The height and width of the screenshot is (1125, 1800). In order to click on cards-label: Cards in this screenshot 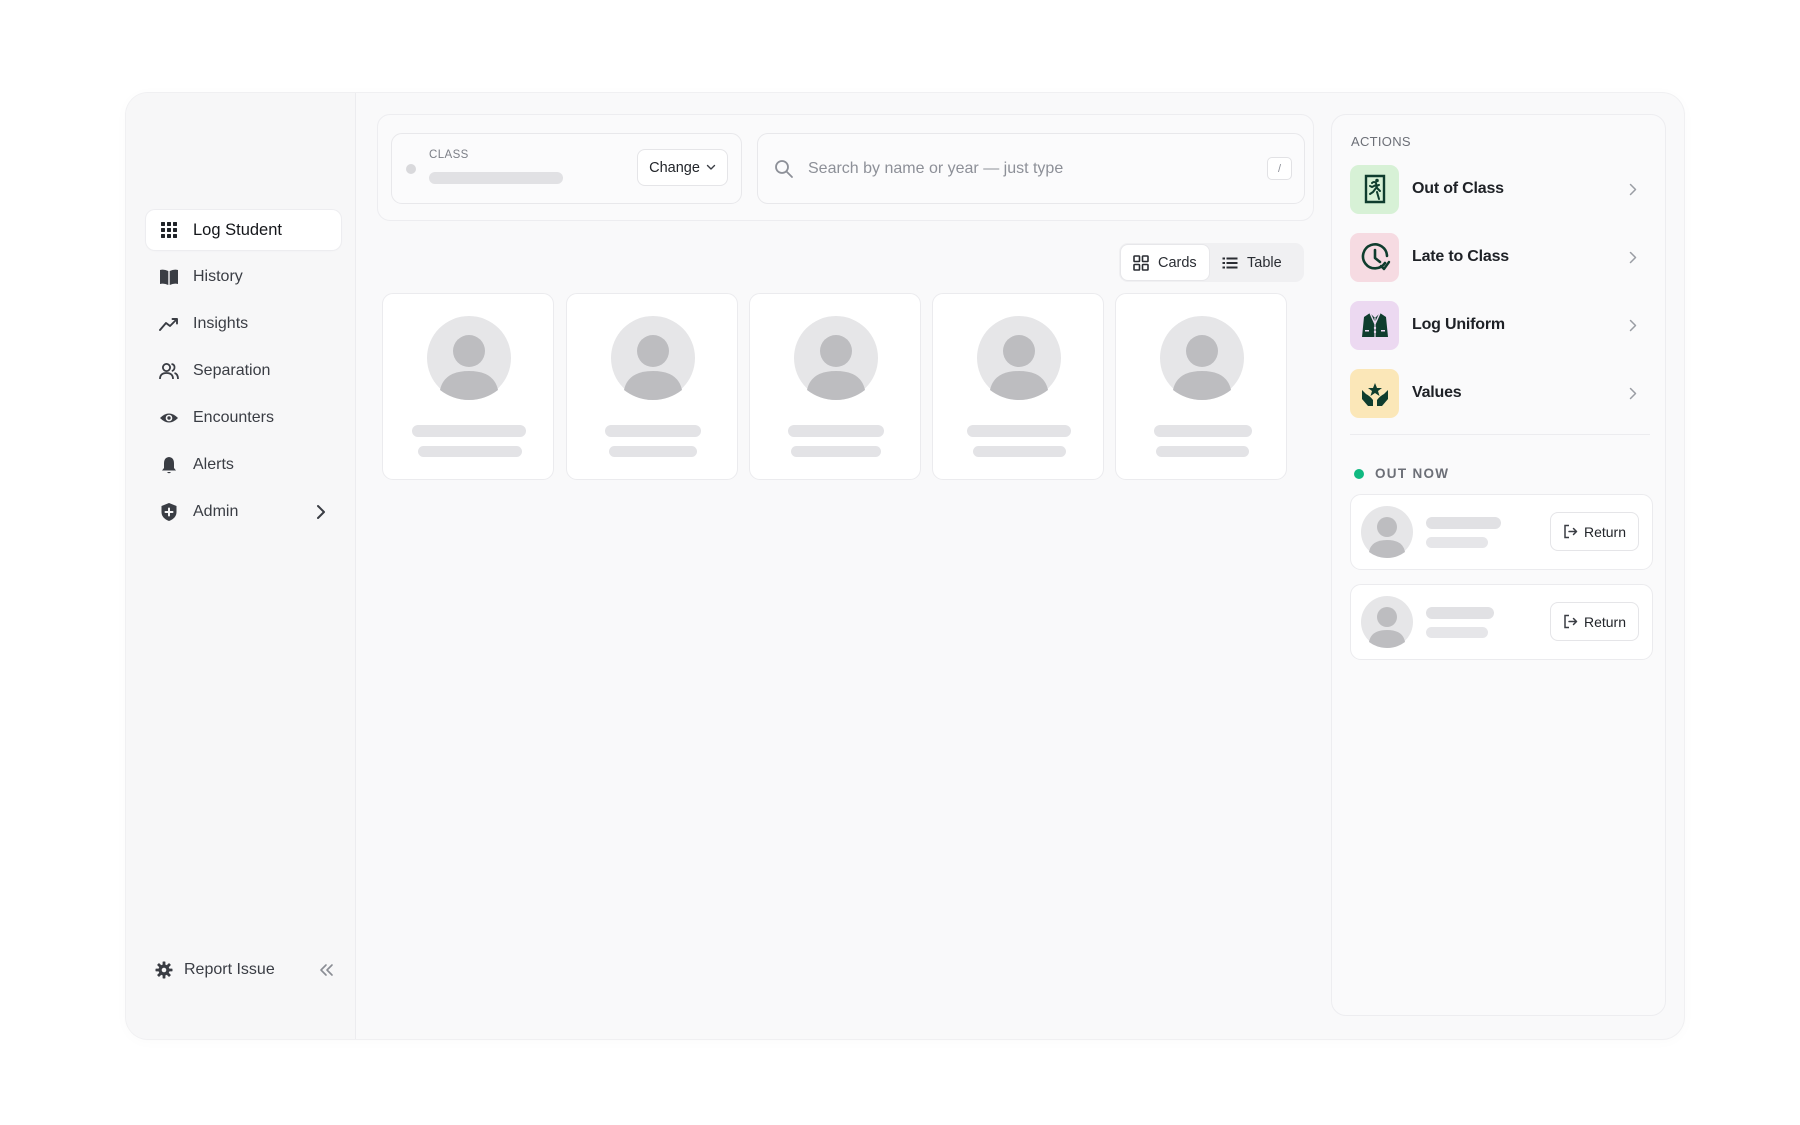, I will do `click(1177, 262)`.